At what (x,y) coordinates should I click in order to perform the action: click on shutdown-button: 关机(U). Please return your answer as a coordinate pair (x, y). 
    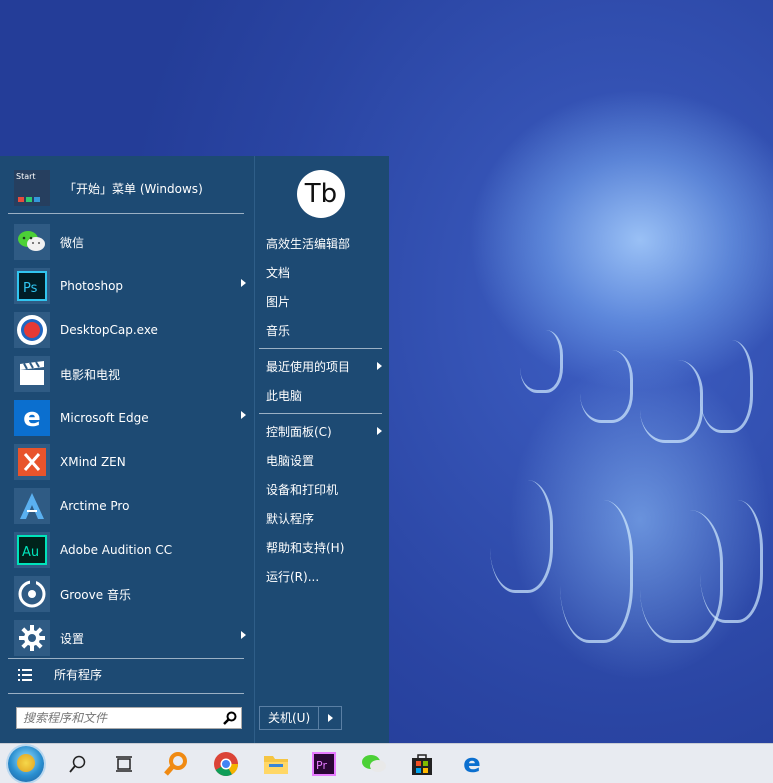
    Looking at the image, I should click on (290, 718).